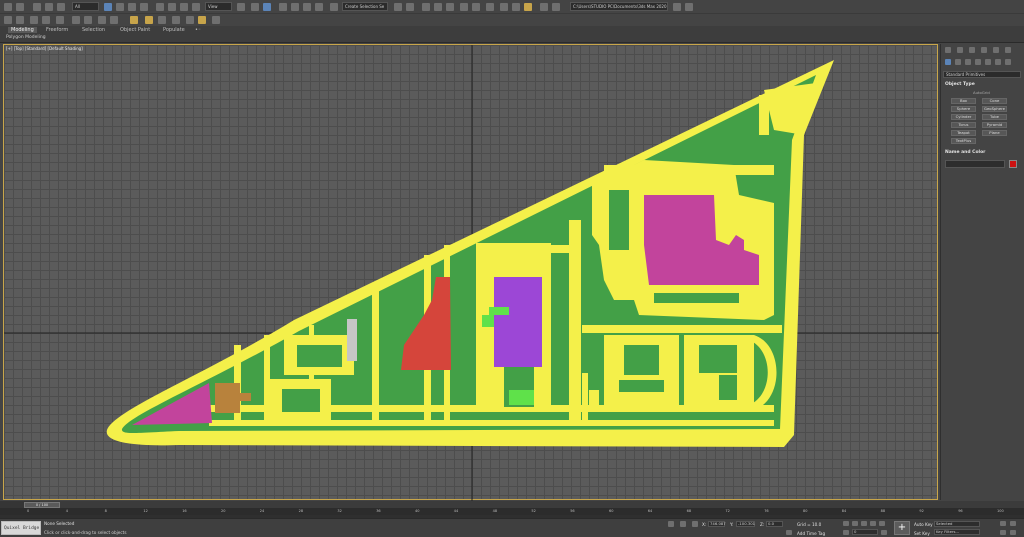 Image resolution: width=1024 pixels, height=537 pixels. Describe the element at coordinates (20, 20) in the screenshot. I see `layers-icon` at that location.